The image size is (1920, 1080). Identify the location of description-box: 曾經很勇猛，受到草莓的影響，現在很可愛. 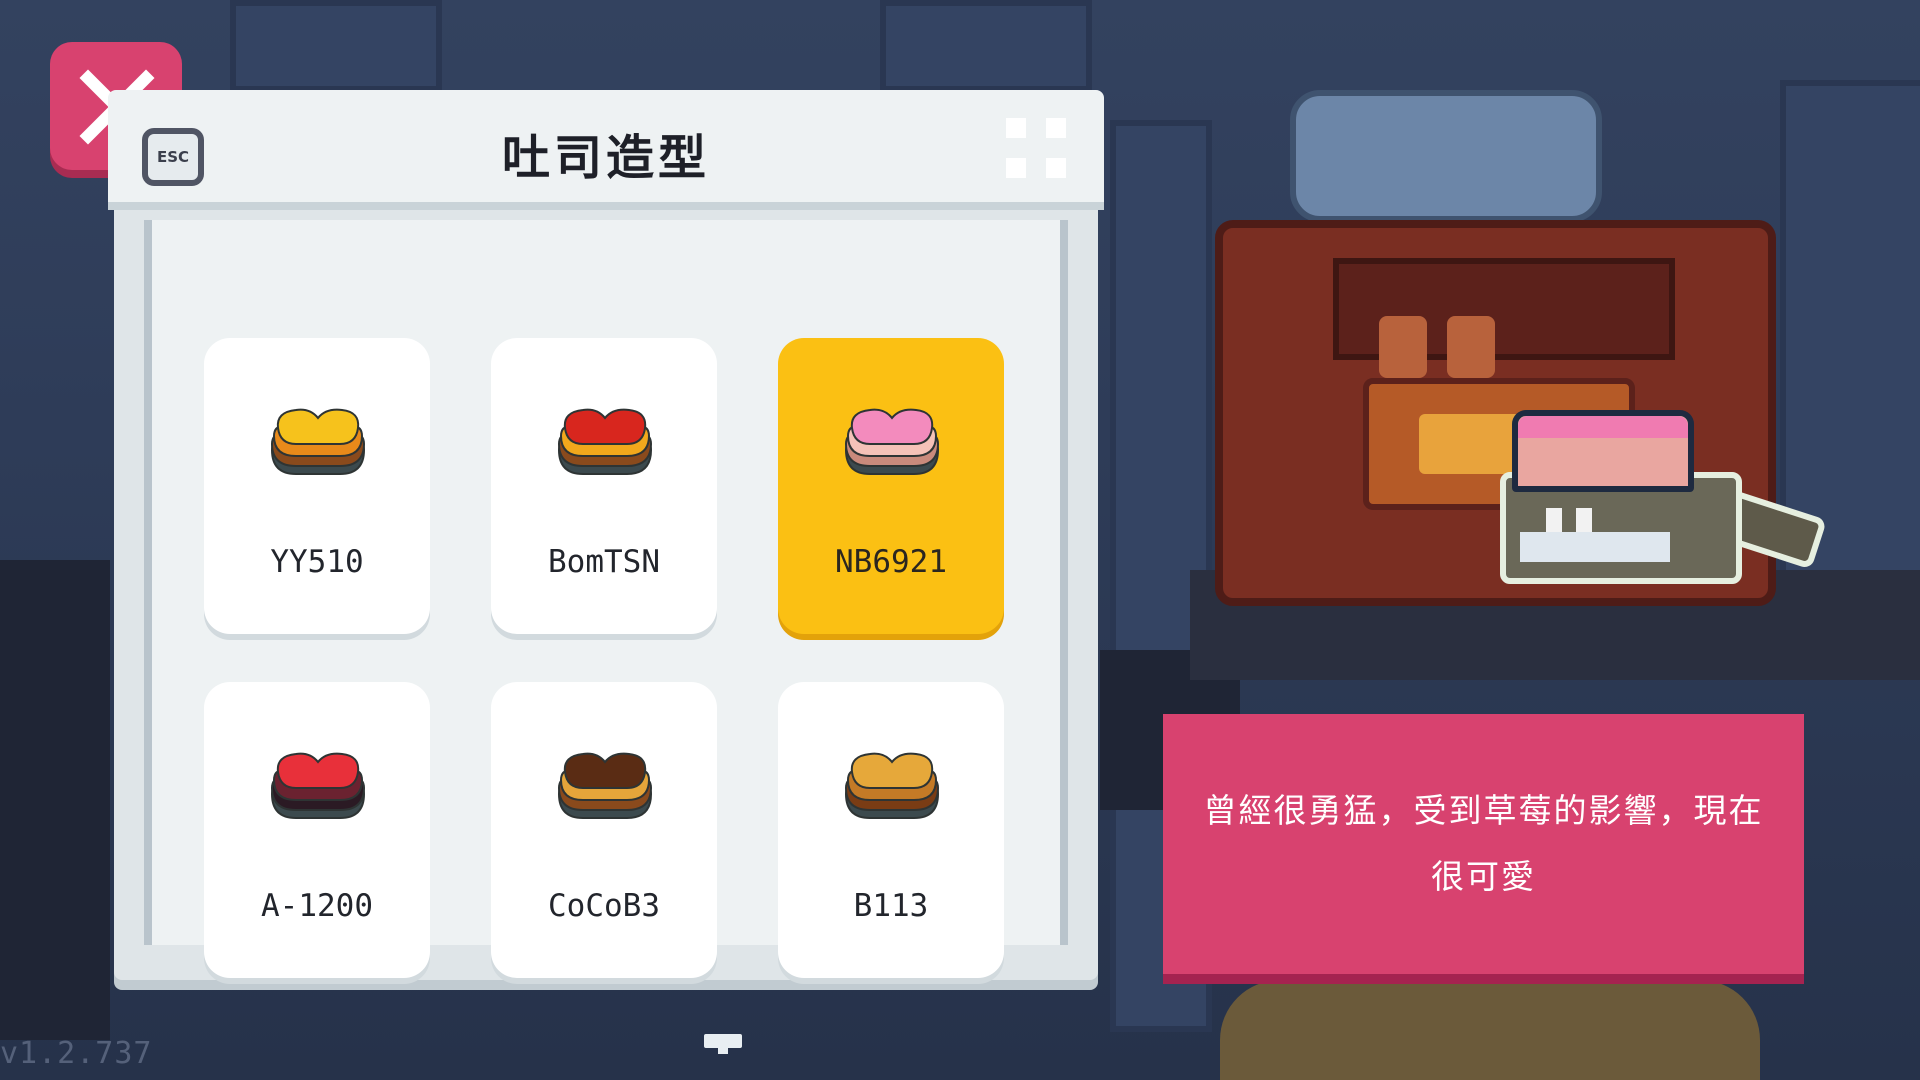
(1483, 849).